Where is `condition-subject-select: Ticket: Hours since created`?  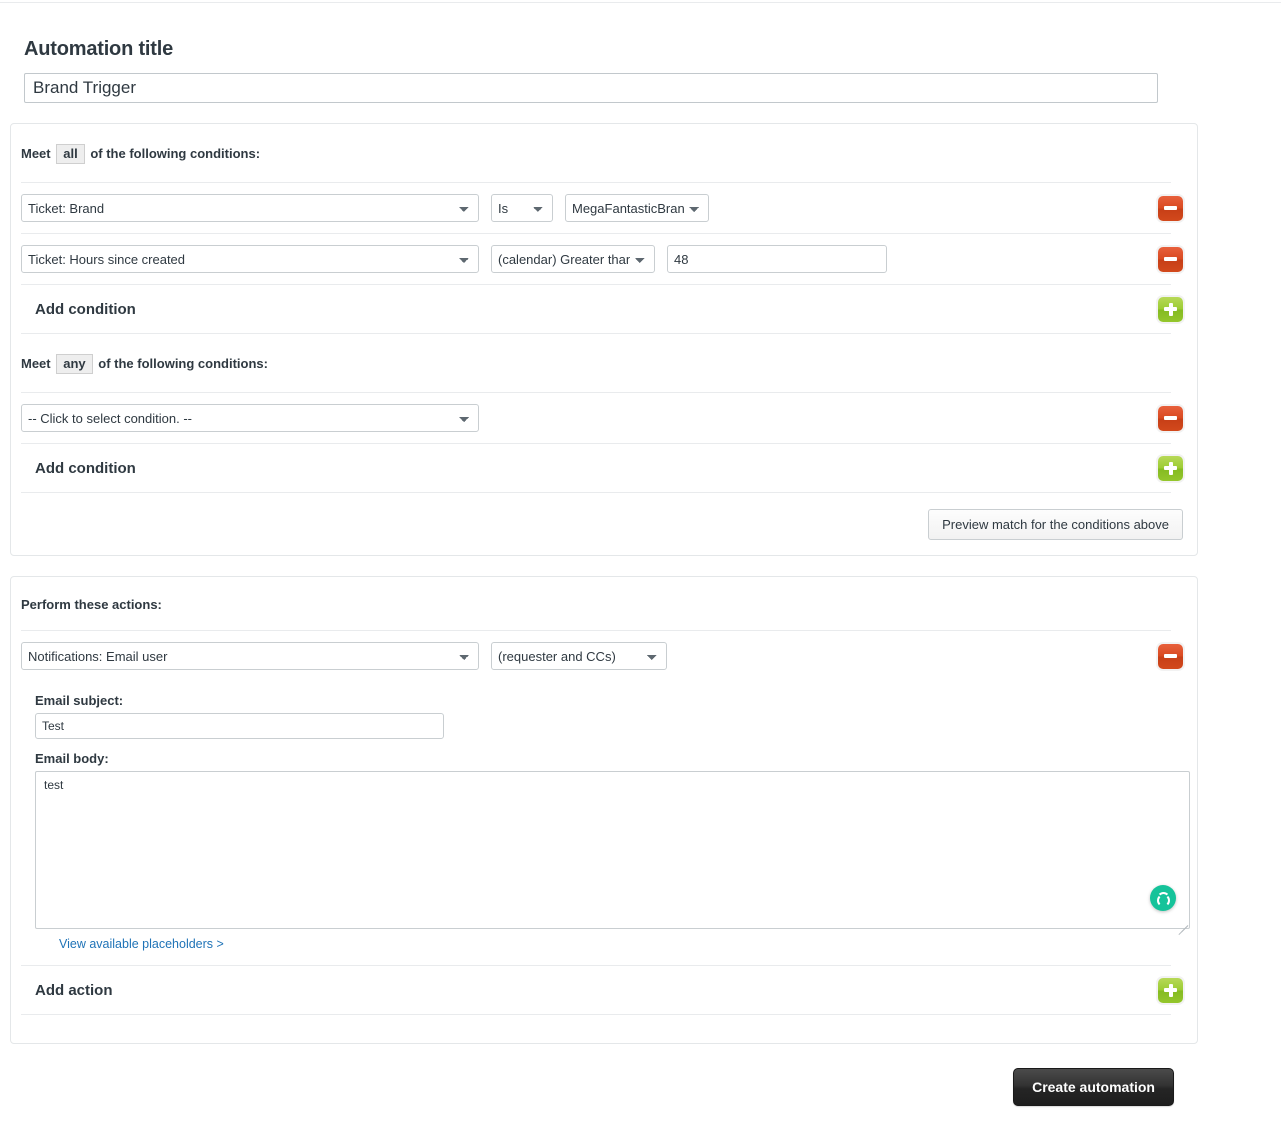
condition-subject-select: Ticket: Hours since created is located at coordinates (250, 259).